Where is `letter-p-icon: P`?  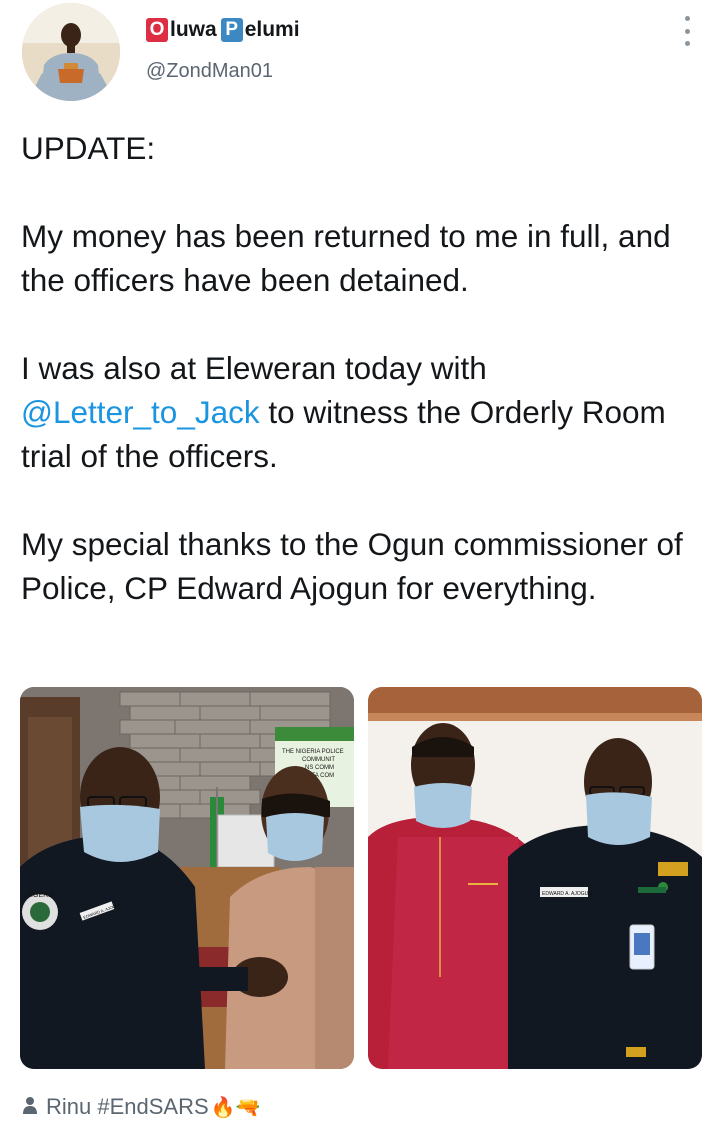 letter-p-icon: P is located at coordinates (231, 30).